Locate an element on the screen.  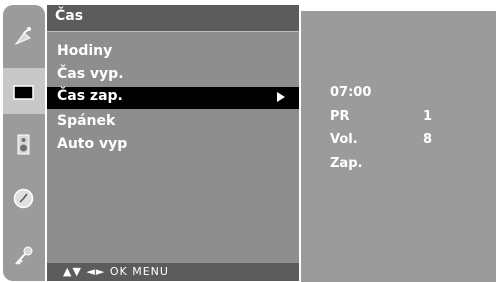
screen-icon is located at coordinates (23, 92).